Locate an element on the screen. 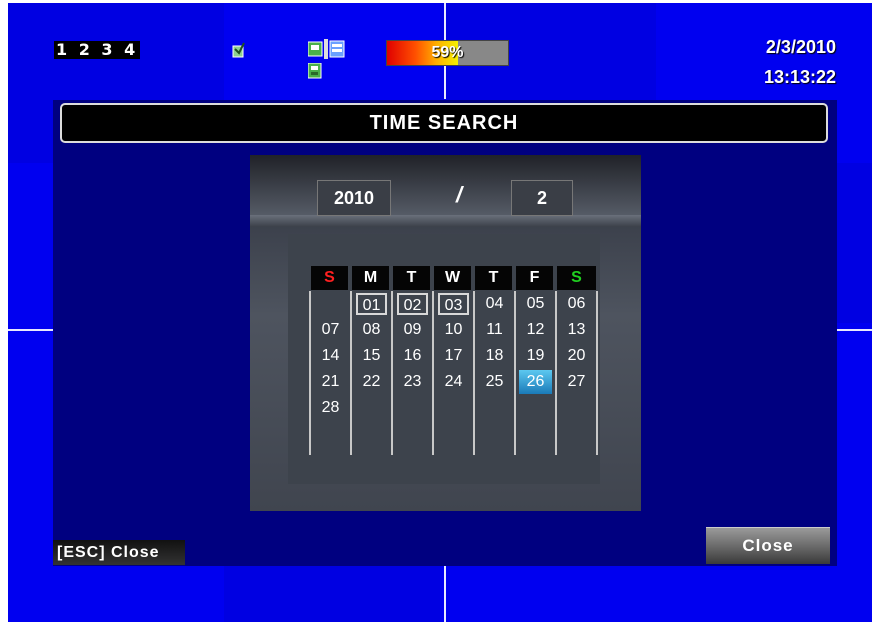 Image resolution: width=872 pixels, height=622 pixels. calendar-day-10: 10 is located at coordinates (452, 330).